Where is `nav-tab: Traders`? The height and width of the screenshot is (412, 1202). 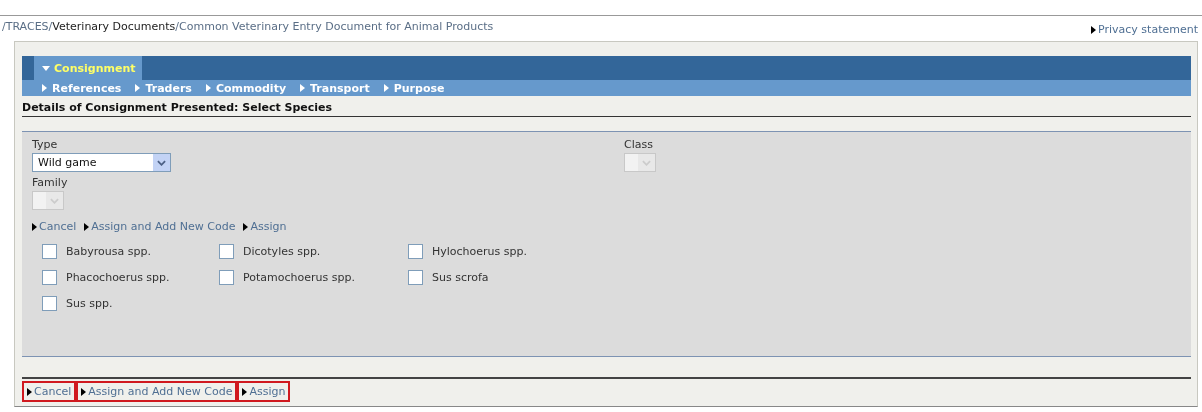
nav-tab: Traders is located at coordinates (163, 88).